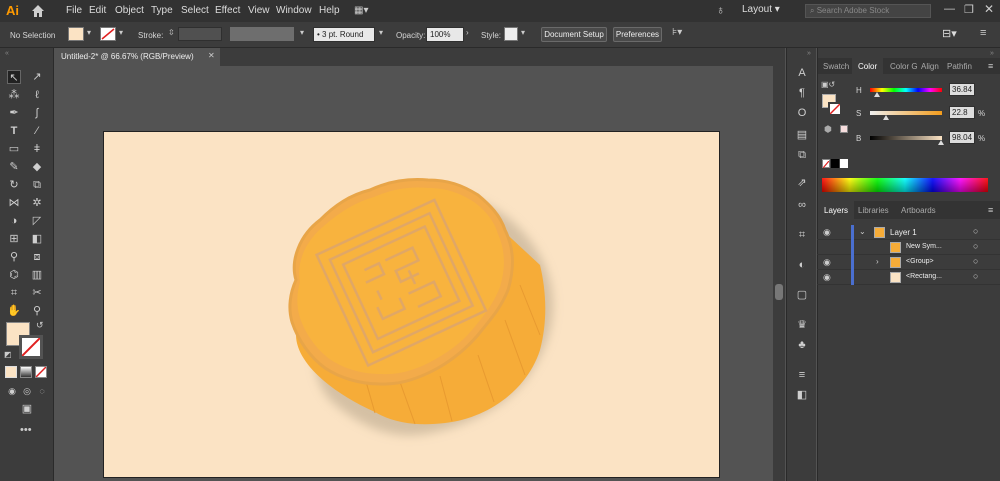 This screenshot has height=481, width=1000. What do you see at coordinates (802, 135) in the screenshot?
I see `properties-panel-icon: ▤` at bounding box center [802, 135].